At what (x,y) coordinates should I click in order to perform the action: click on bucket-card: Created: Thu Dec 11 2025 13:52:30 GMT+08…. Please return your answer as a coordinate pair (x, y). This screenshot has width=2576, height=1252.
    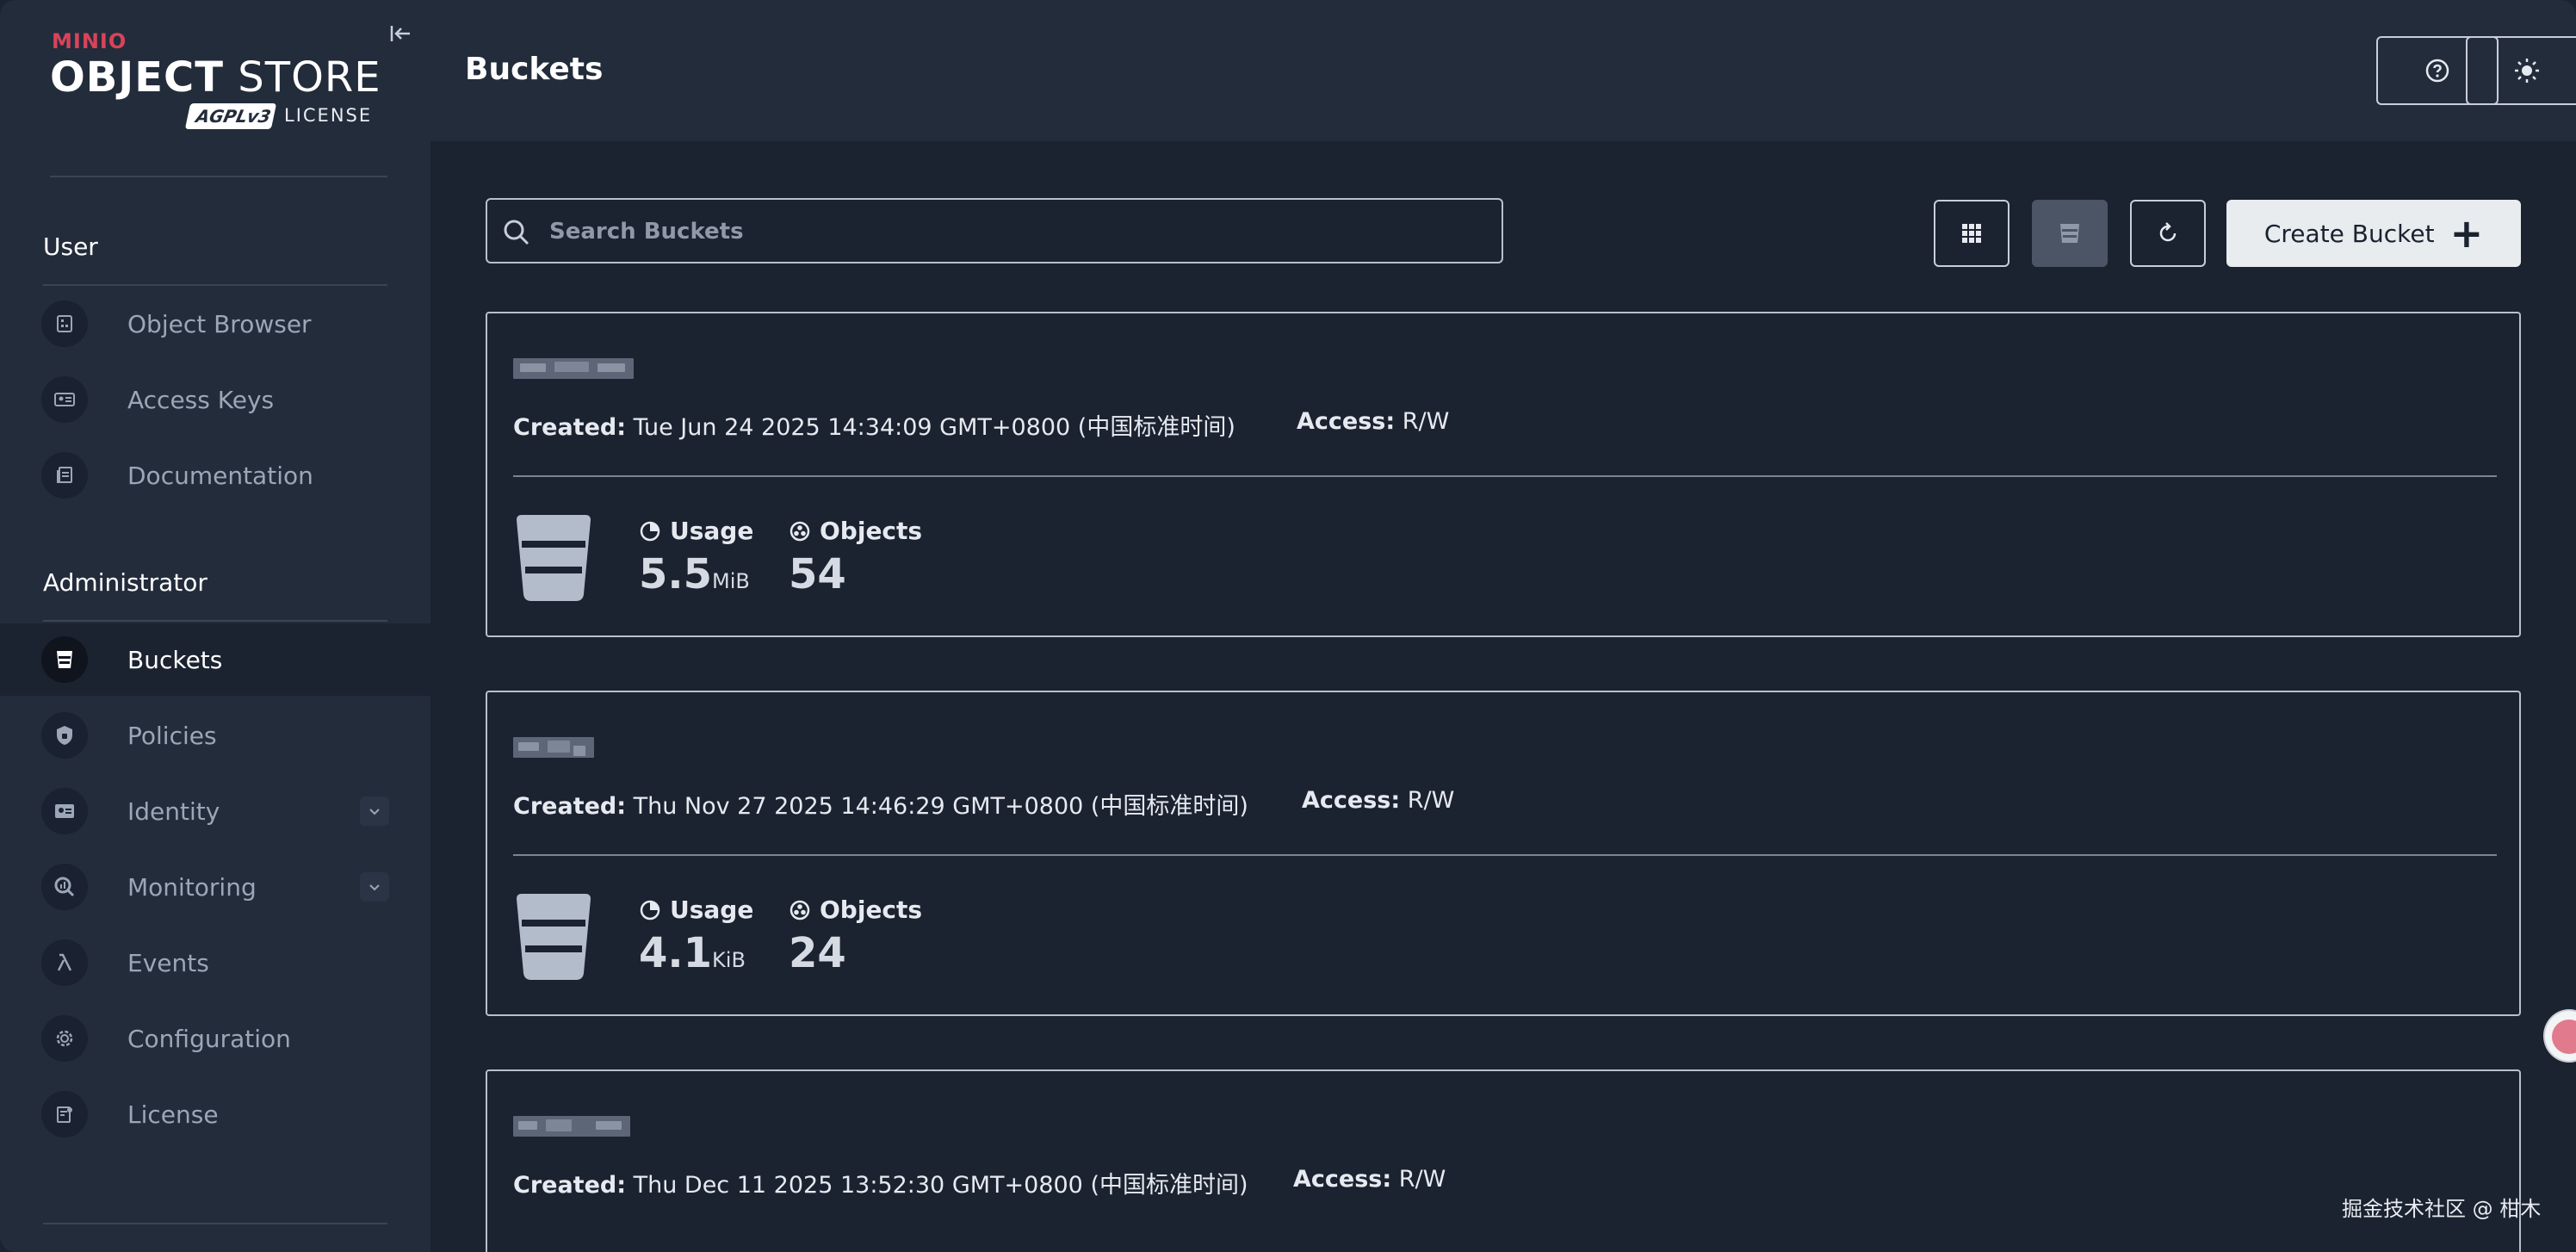
    Looking at the image, I should click on (1504, 1160).